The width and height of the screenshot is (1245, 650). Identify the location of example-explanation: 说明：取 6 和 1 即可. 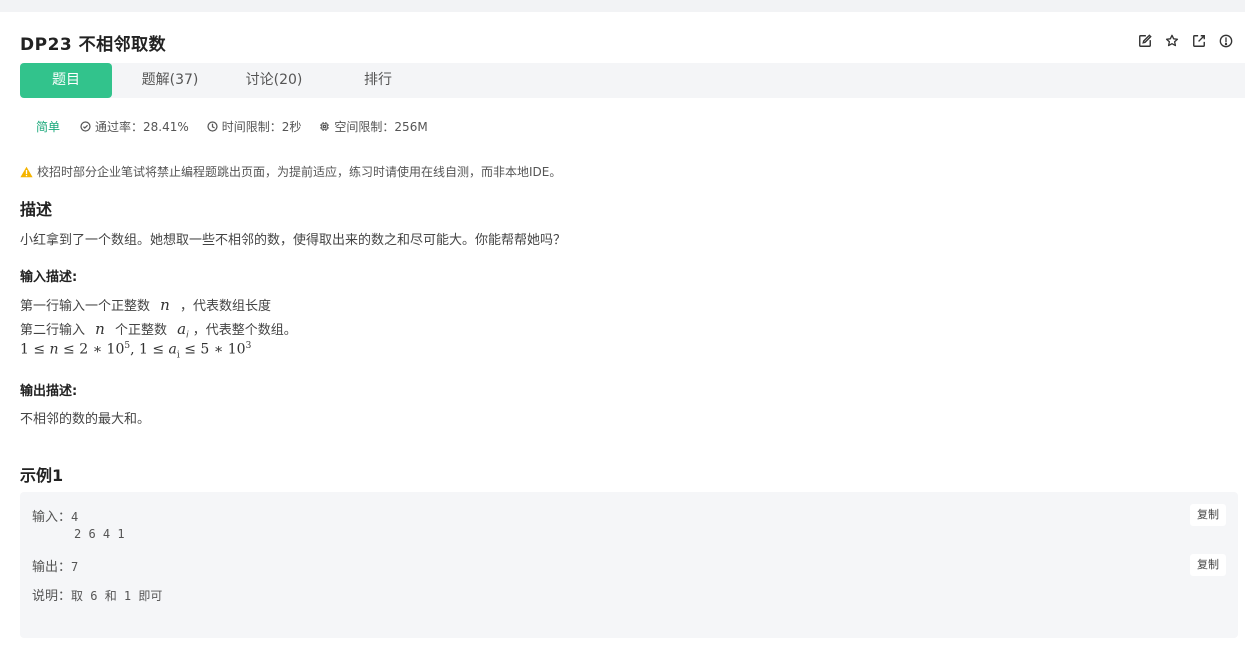
(97, 596).